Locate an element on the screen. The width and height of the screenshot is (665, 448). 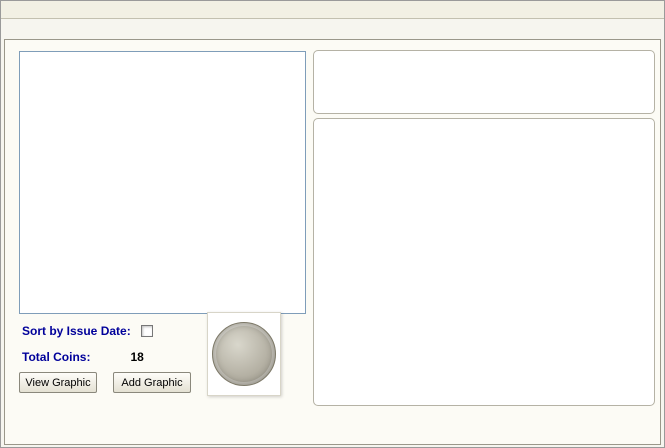
total-coins-row: Total Coins: 18 is located at coordinates (83, 357).